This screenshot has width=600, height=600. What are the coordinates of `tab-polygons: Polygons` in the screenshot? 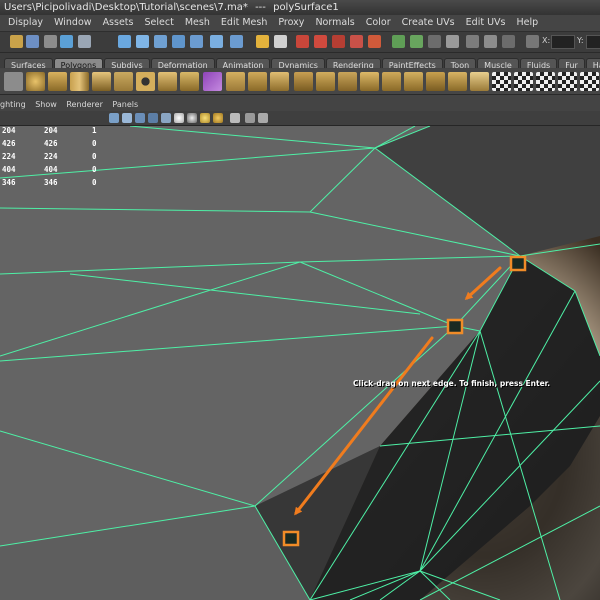 It's located at (78, 63).